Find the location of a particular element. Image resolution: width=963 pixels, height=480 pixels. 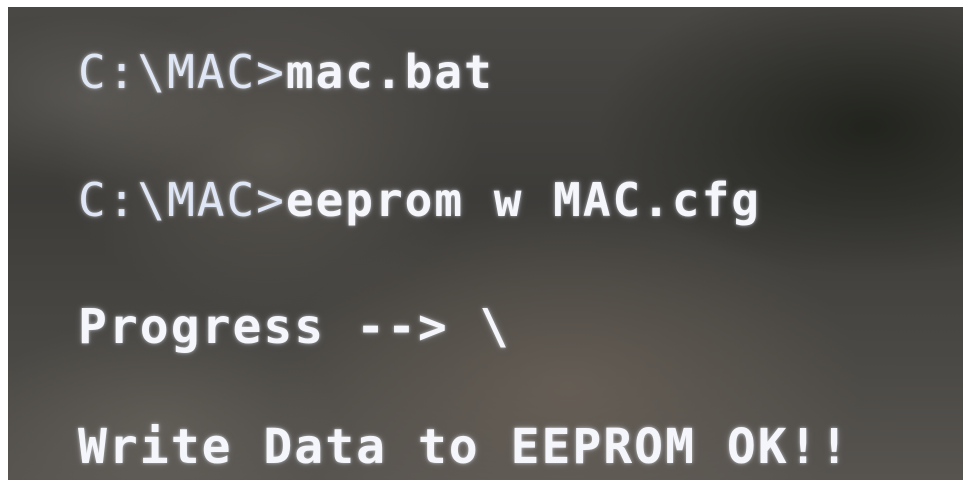

command-text: mac.bat is located at coordinates (389, 72).